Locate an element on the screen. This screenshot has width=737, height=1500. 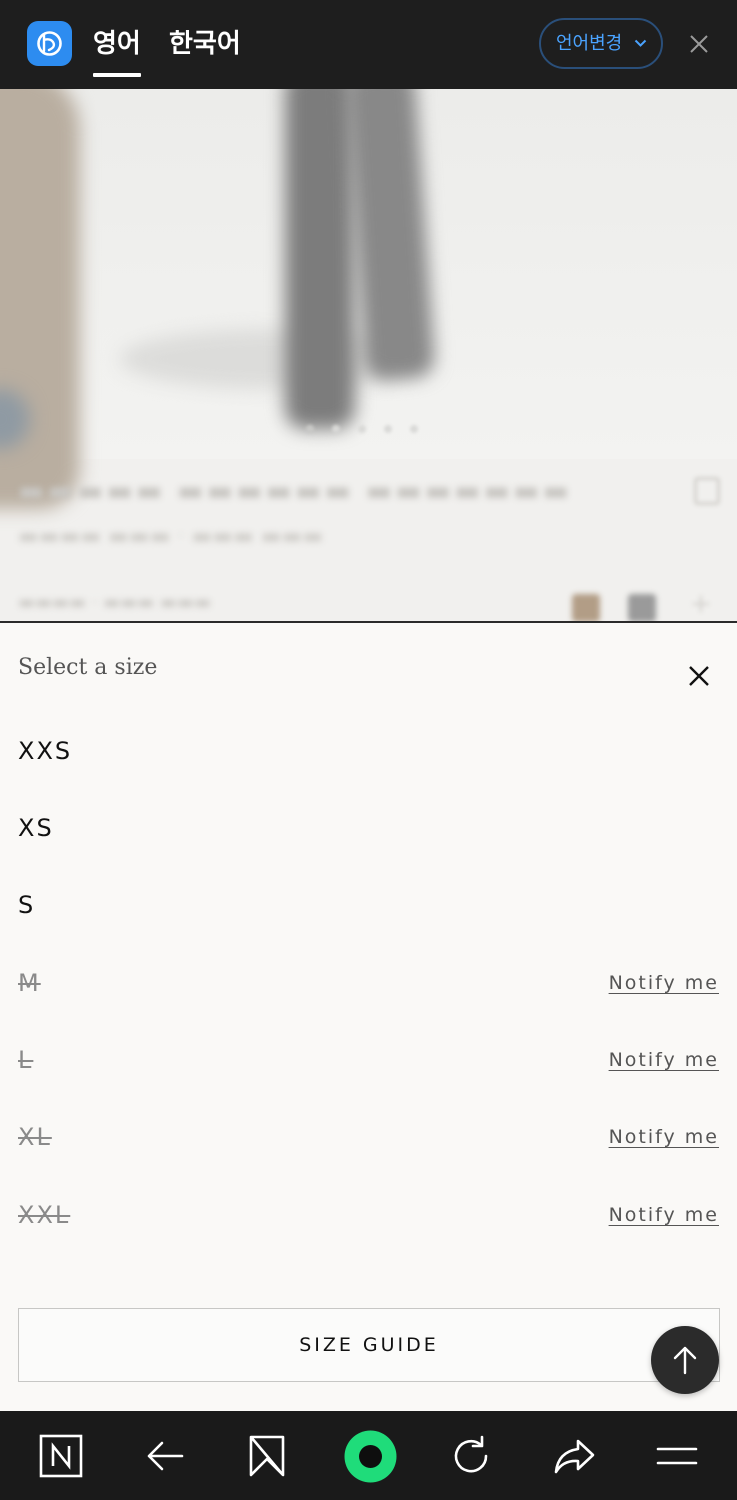
scroll-to-top-button is located at coordinates (685, 1360).